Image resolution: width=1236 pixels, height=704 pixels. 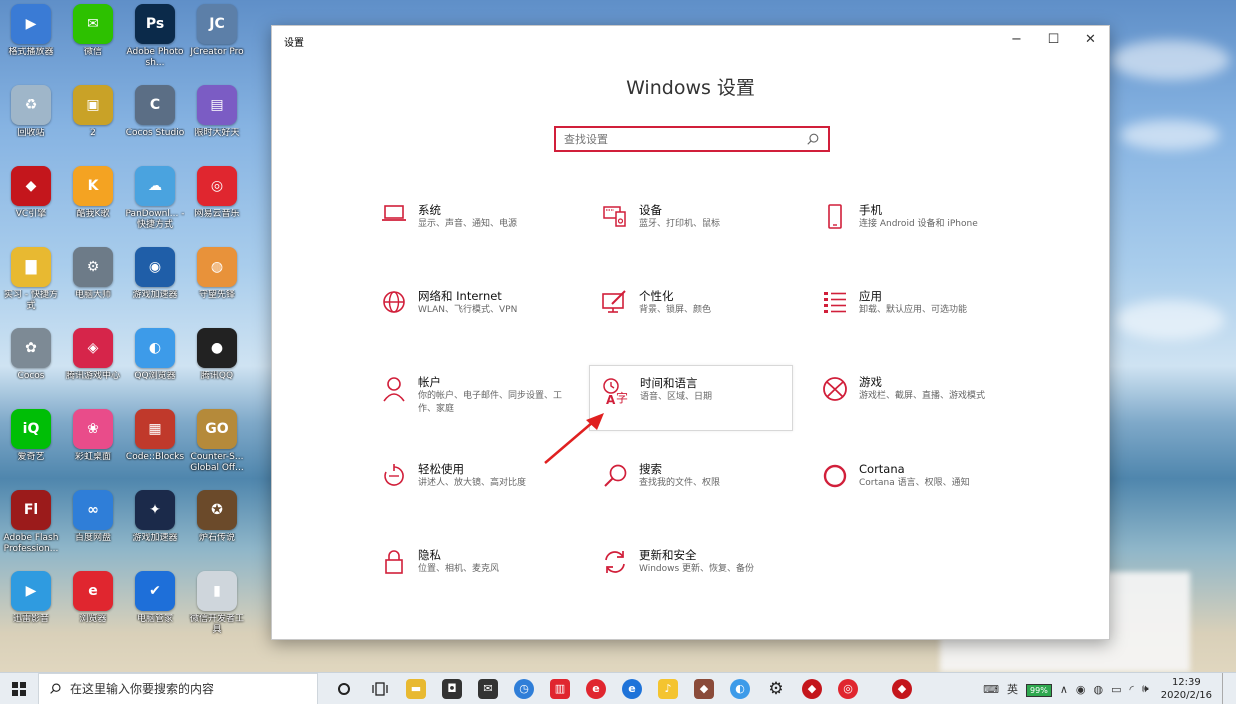 I want to click on settings-tile: Cortana Cortana 语言、权限、通知, so click(x=919, y=493).